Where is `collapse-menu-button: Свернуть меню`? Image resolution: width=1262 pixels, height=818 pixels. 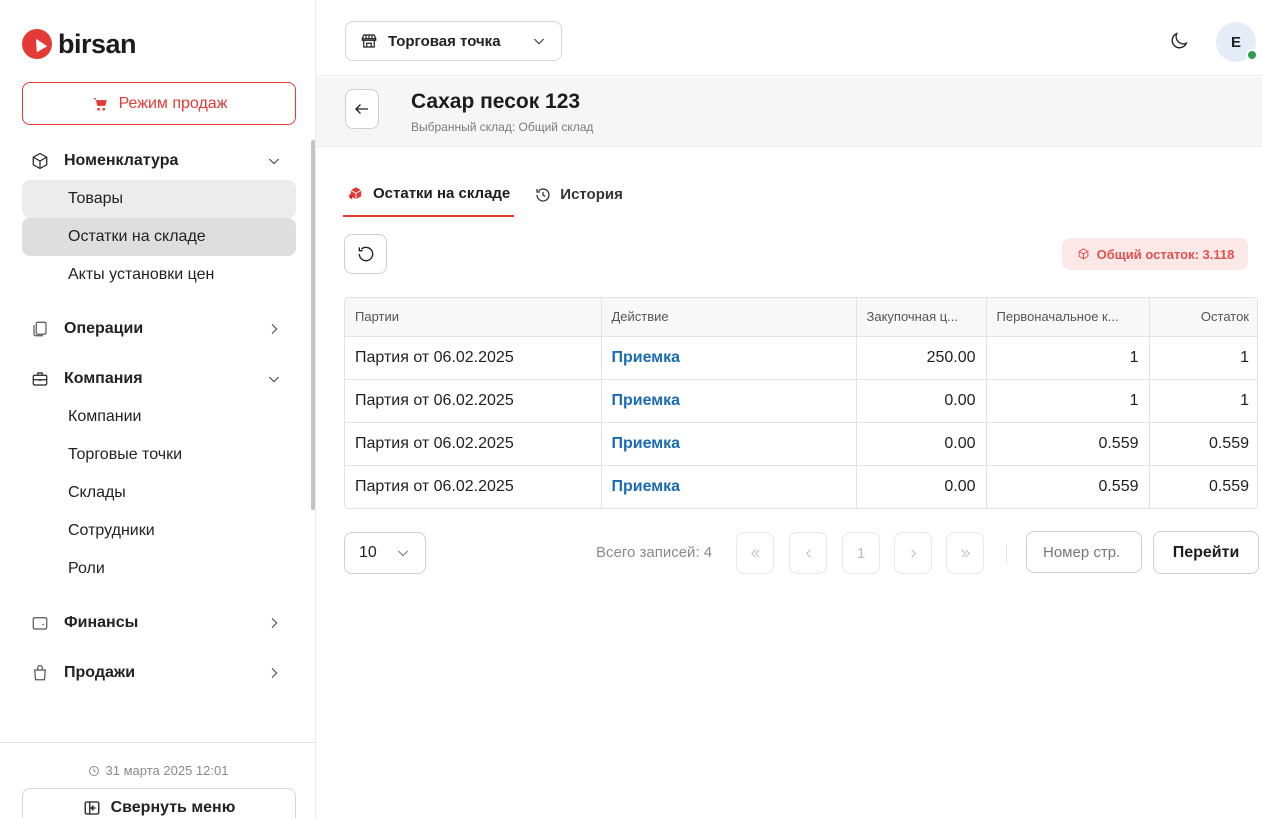
collapse-menu-button: Свернуть меню is located at coordinates (159, 803).